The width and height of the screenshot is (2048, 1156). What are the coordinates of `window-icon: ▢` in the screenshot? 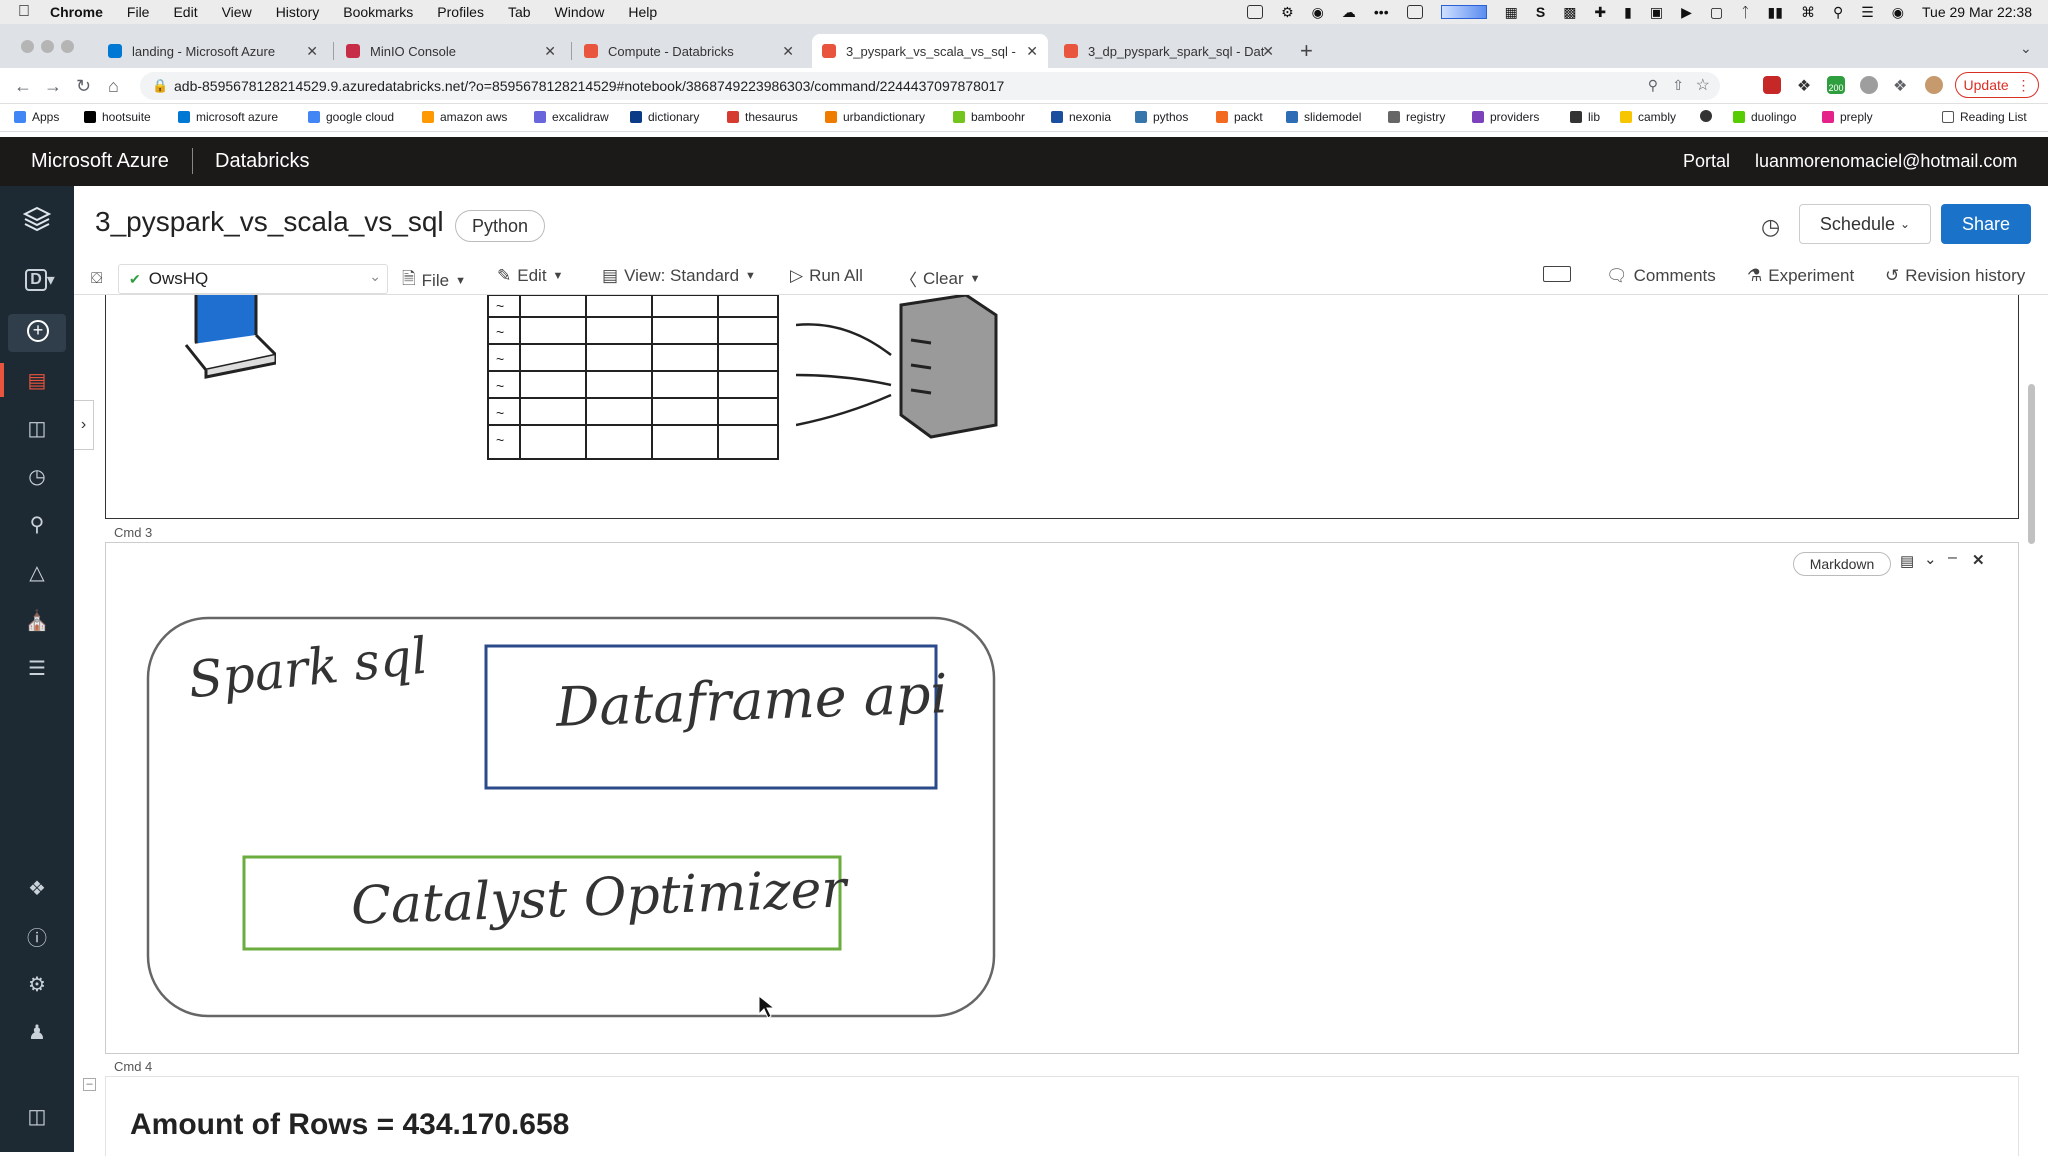 It's located at (1716, 12).